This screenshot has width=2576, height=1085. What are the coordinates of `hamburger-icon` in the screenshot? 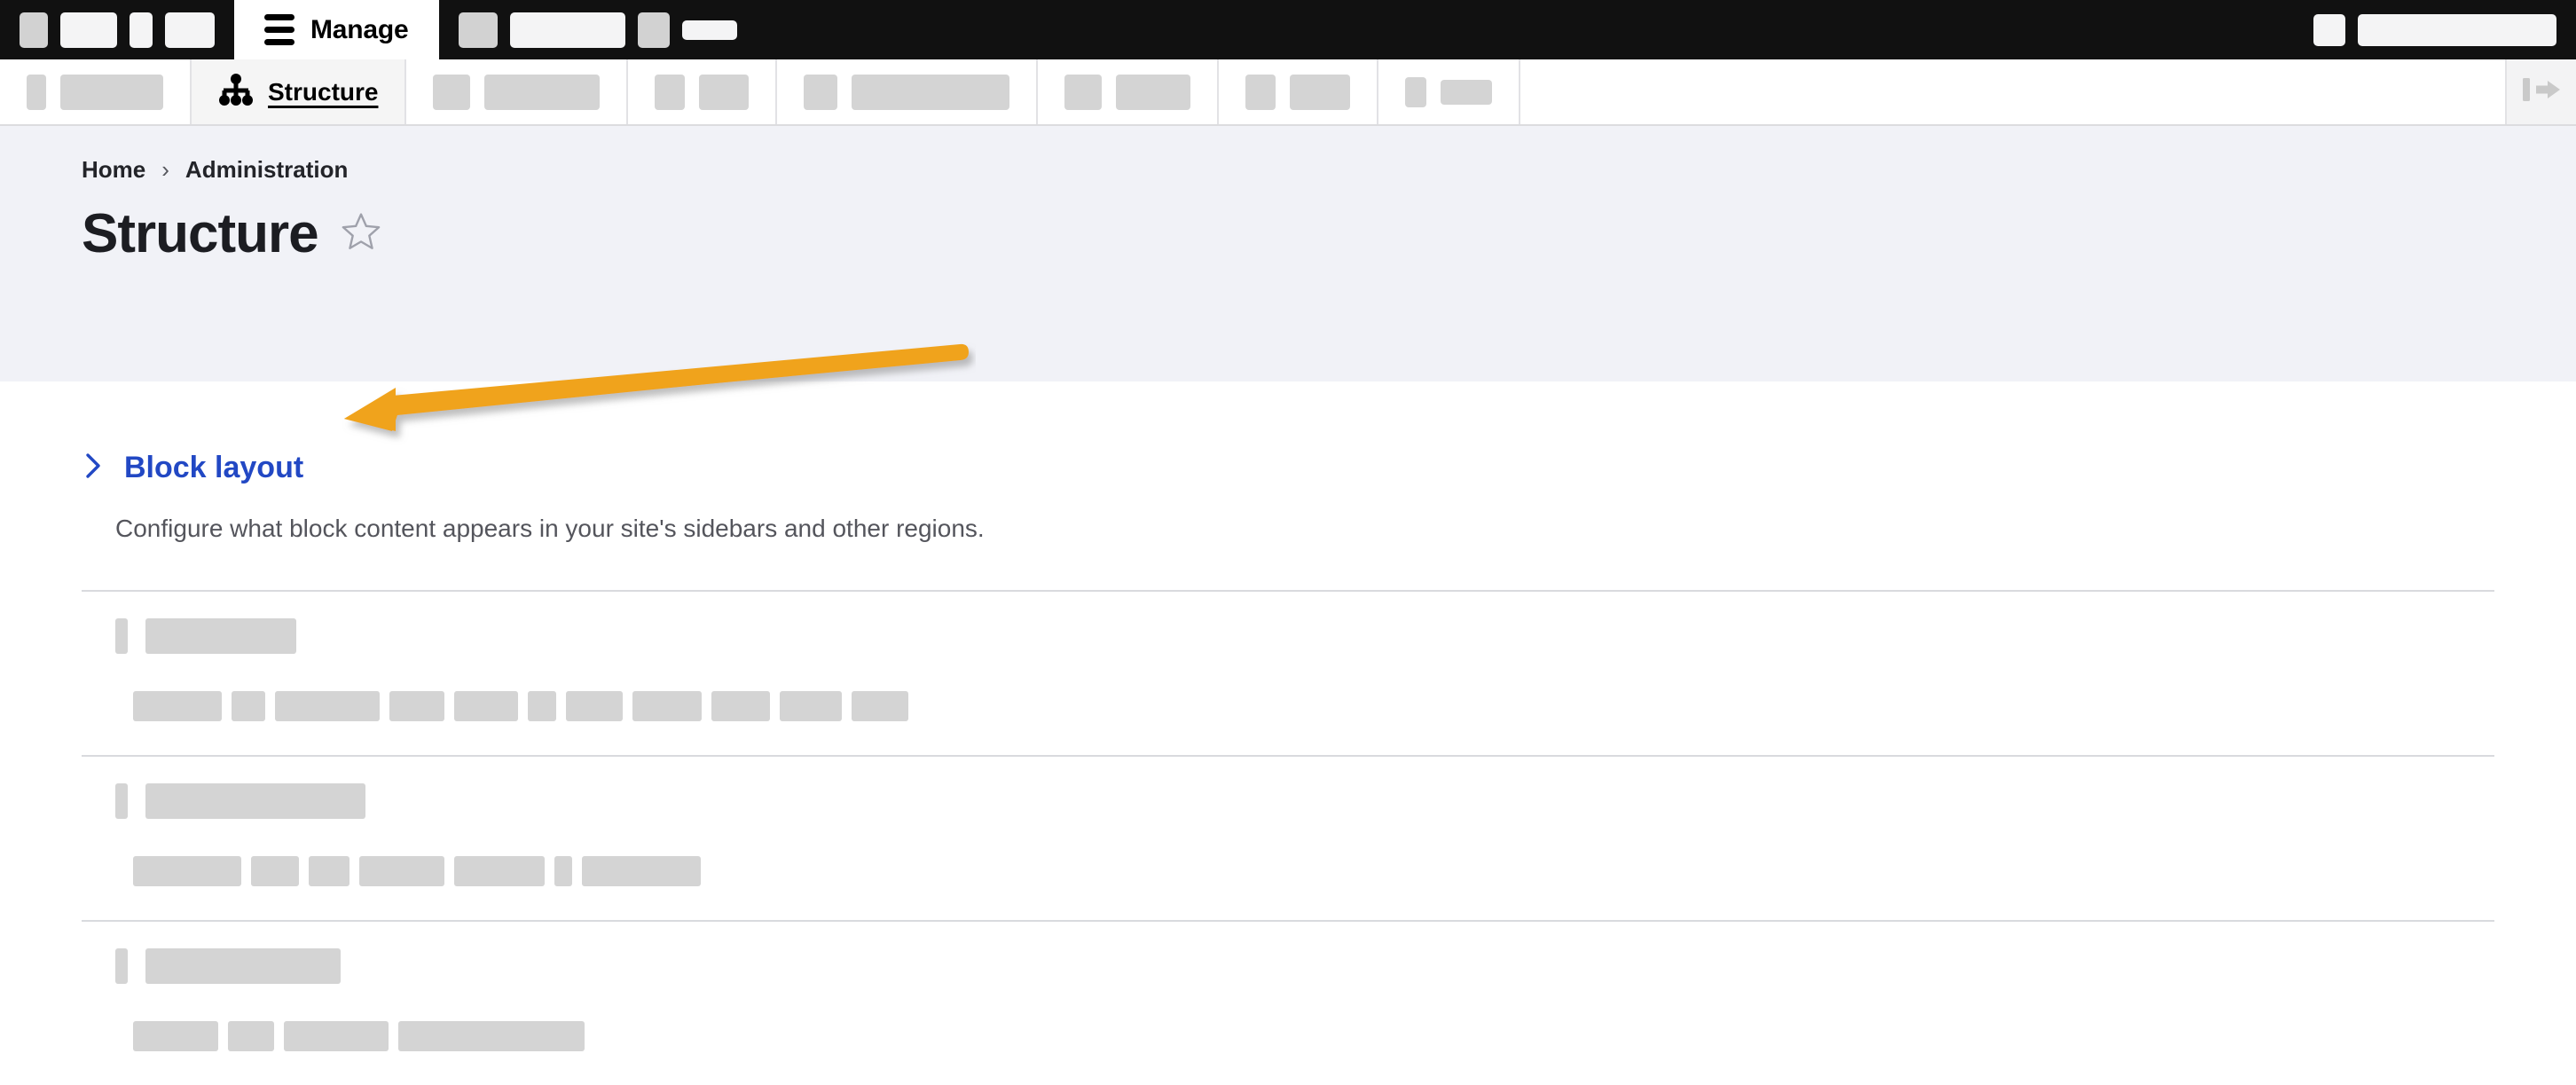 It's located at (279, 30).